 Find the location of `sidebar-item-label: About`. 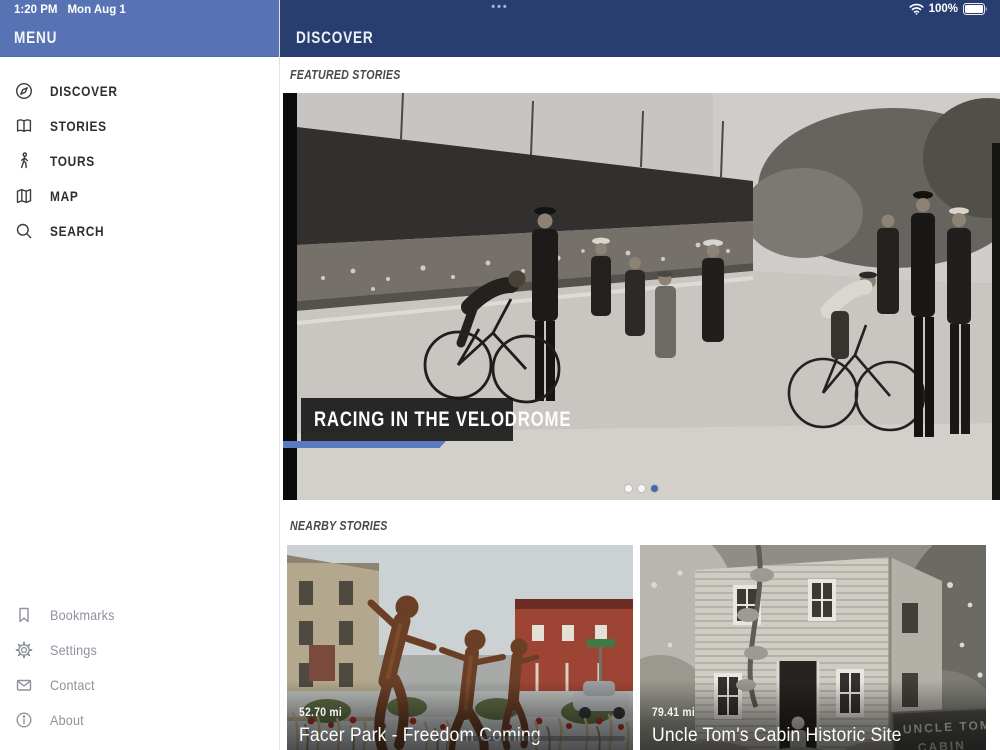

sidebar-item-label: About is located at coordinates (67, 719).